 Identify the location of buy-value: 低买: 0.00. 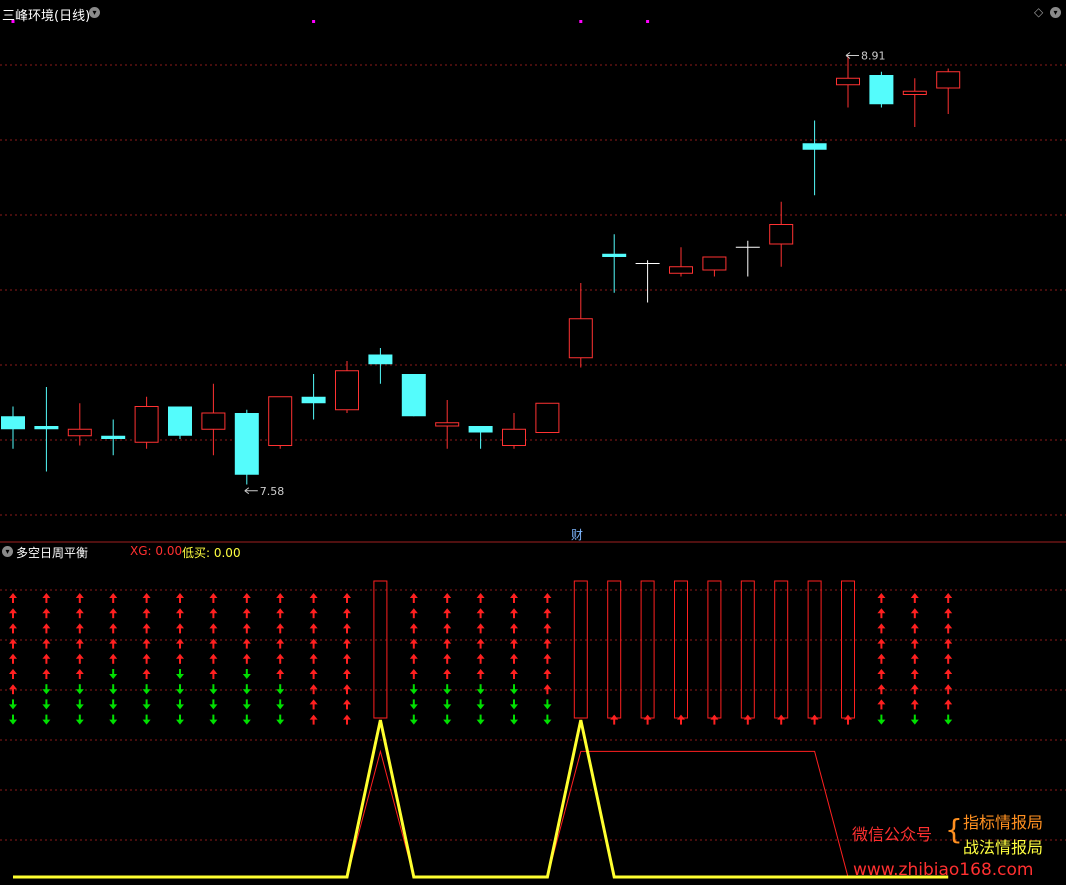
(211, 553).